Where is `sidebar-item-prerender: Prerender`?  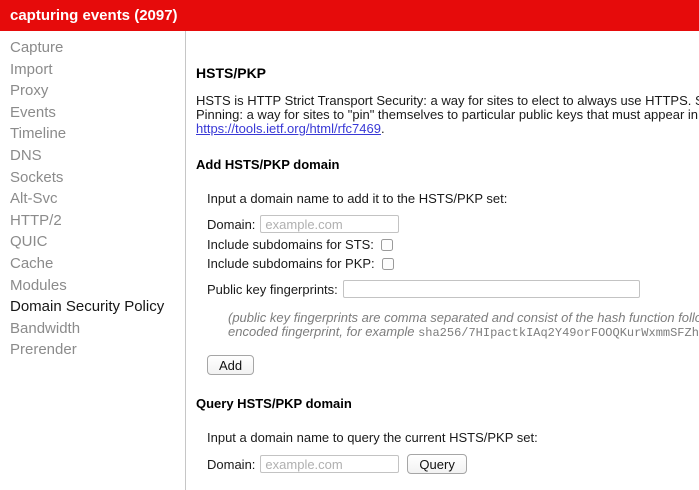 sidebar-item-prerender: Prerender is located at coordinates (92, 350).